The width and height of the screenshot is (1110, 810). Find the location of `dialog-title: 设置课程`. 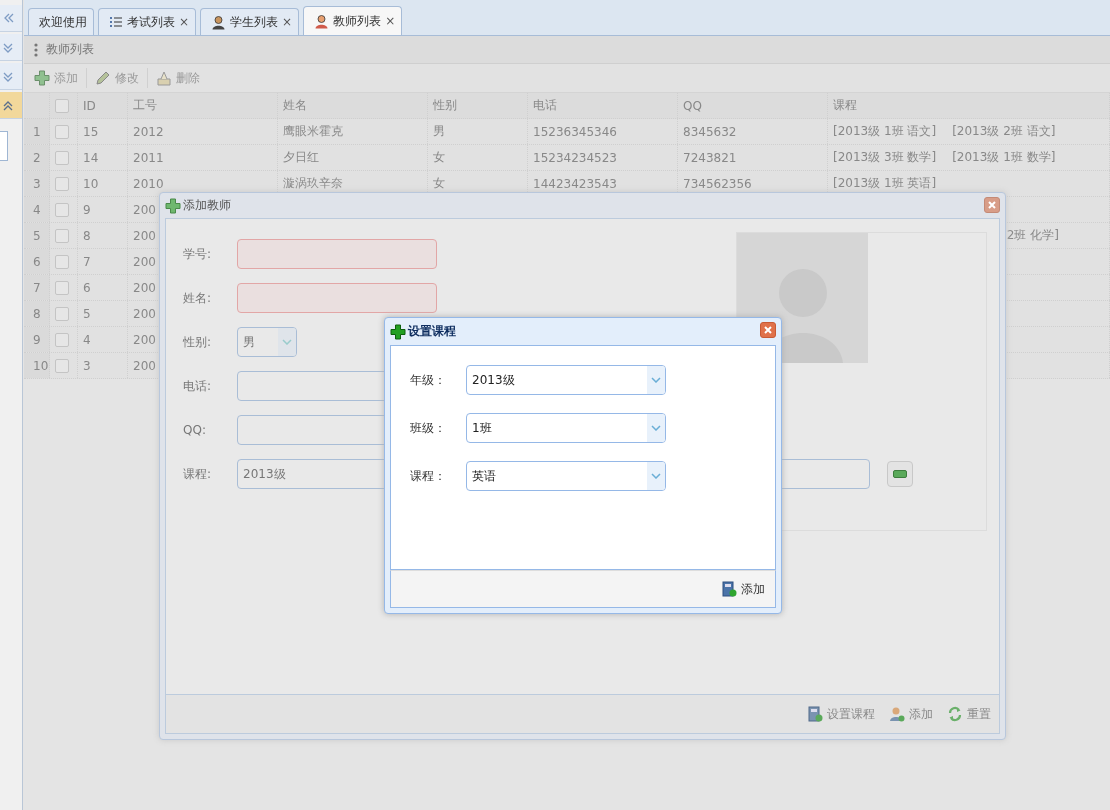

dialog-title: 设置课程 is located at coordinates (432, 331).